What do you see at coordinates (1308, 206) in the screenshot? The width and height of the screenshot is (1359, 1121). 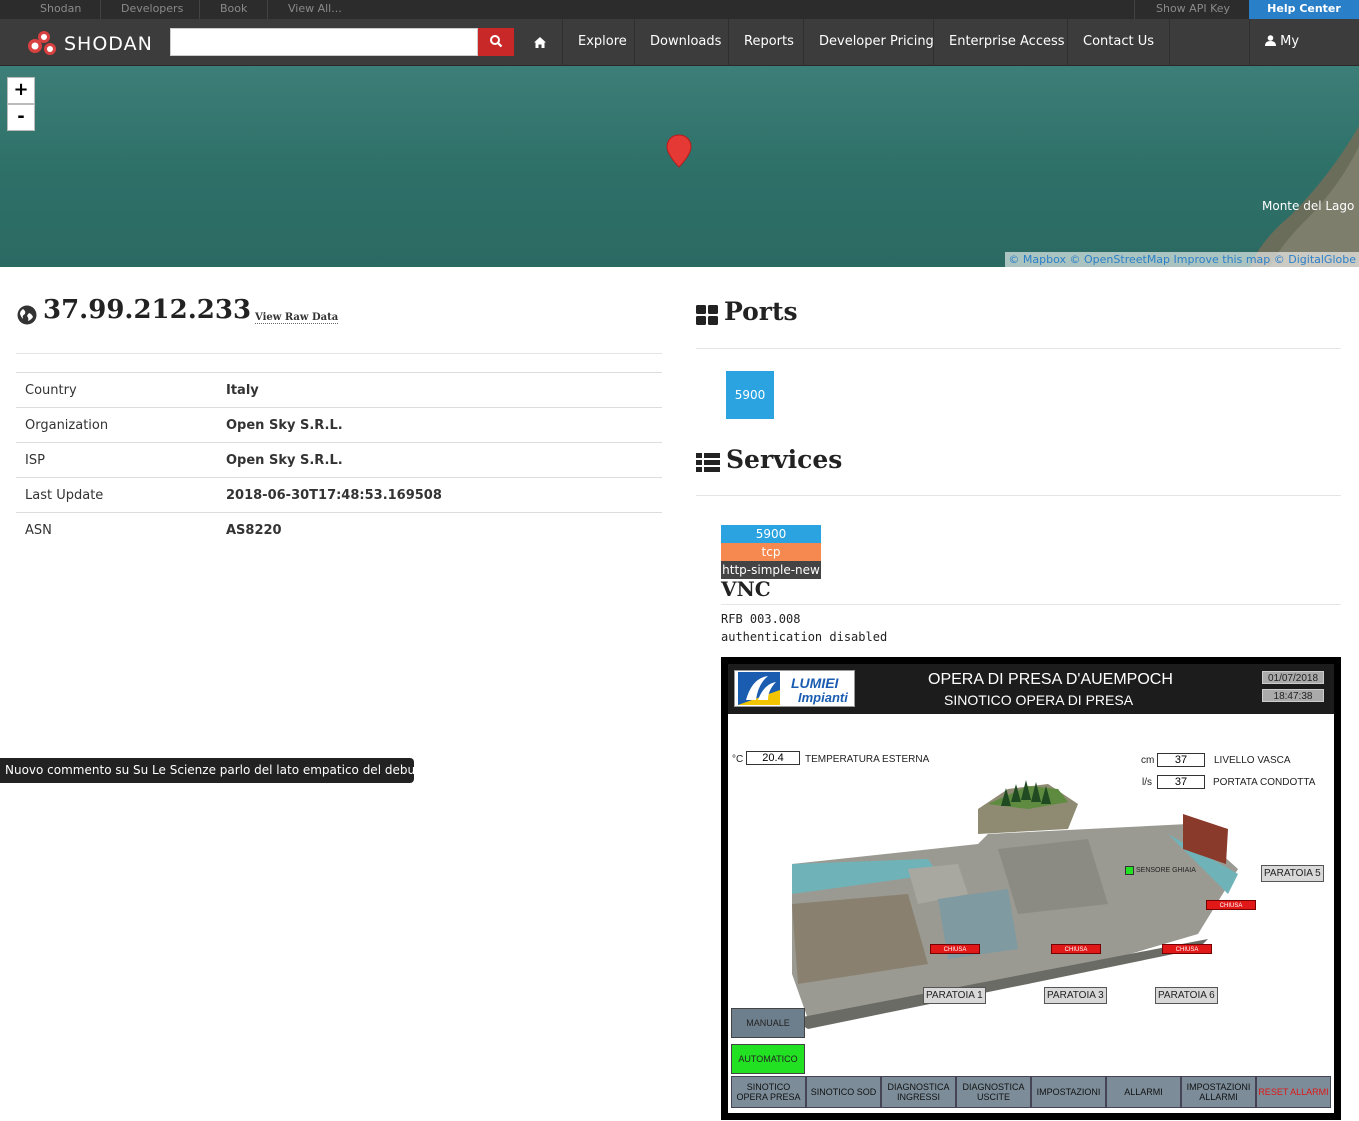 I see `map-place-label: Monte del Lago` at bounding box center [1308, 206].